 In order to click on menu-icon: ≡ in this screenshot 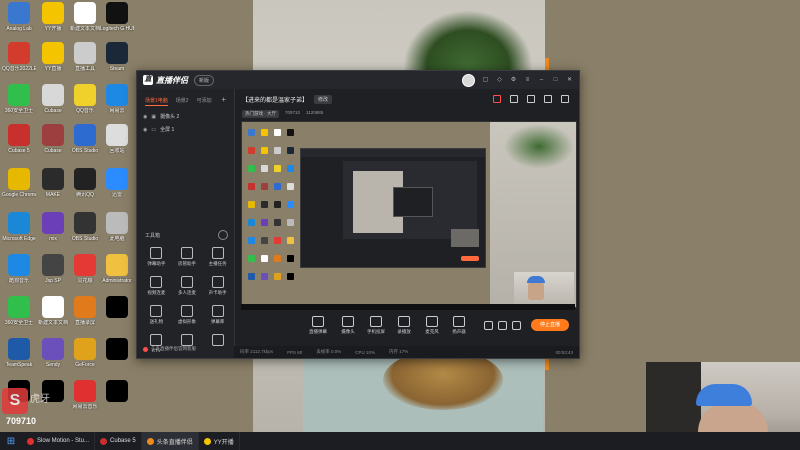, I will do `click(527, 80)`.